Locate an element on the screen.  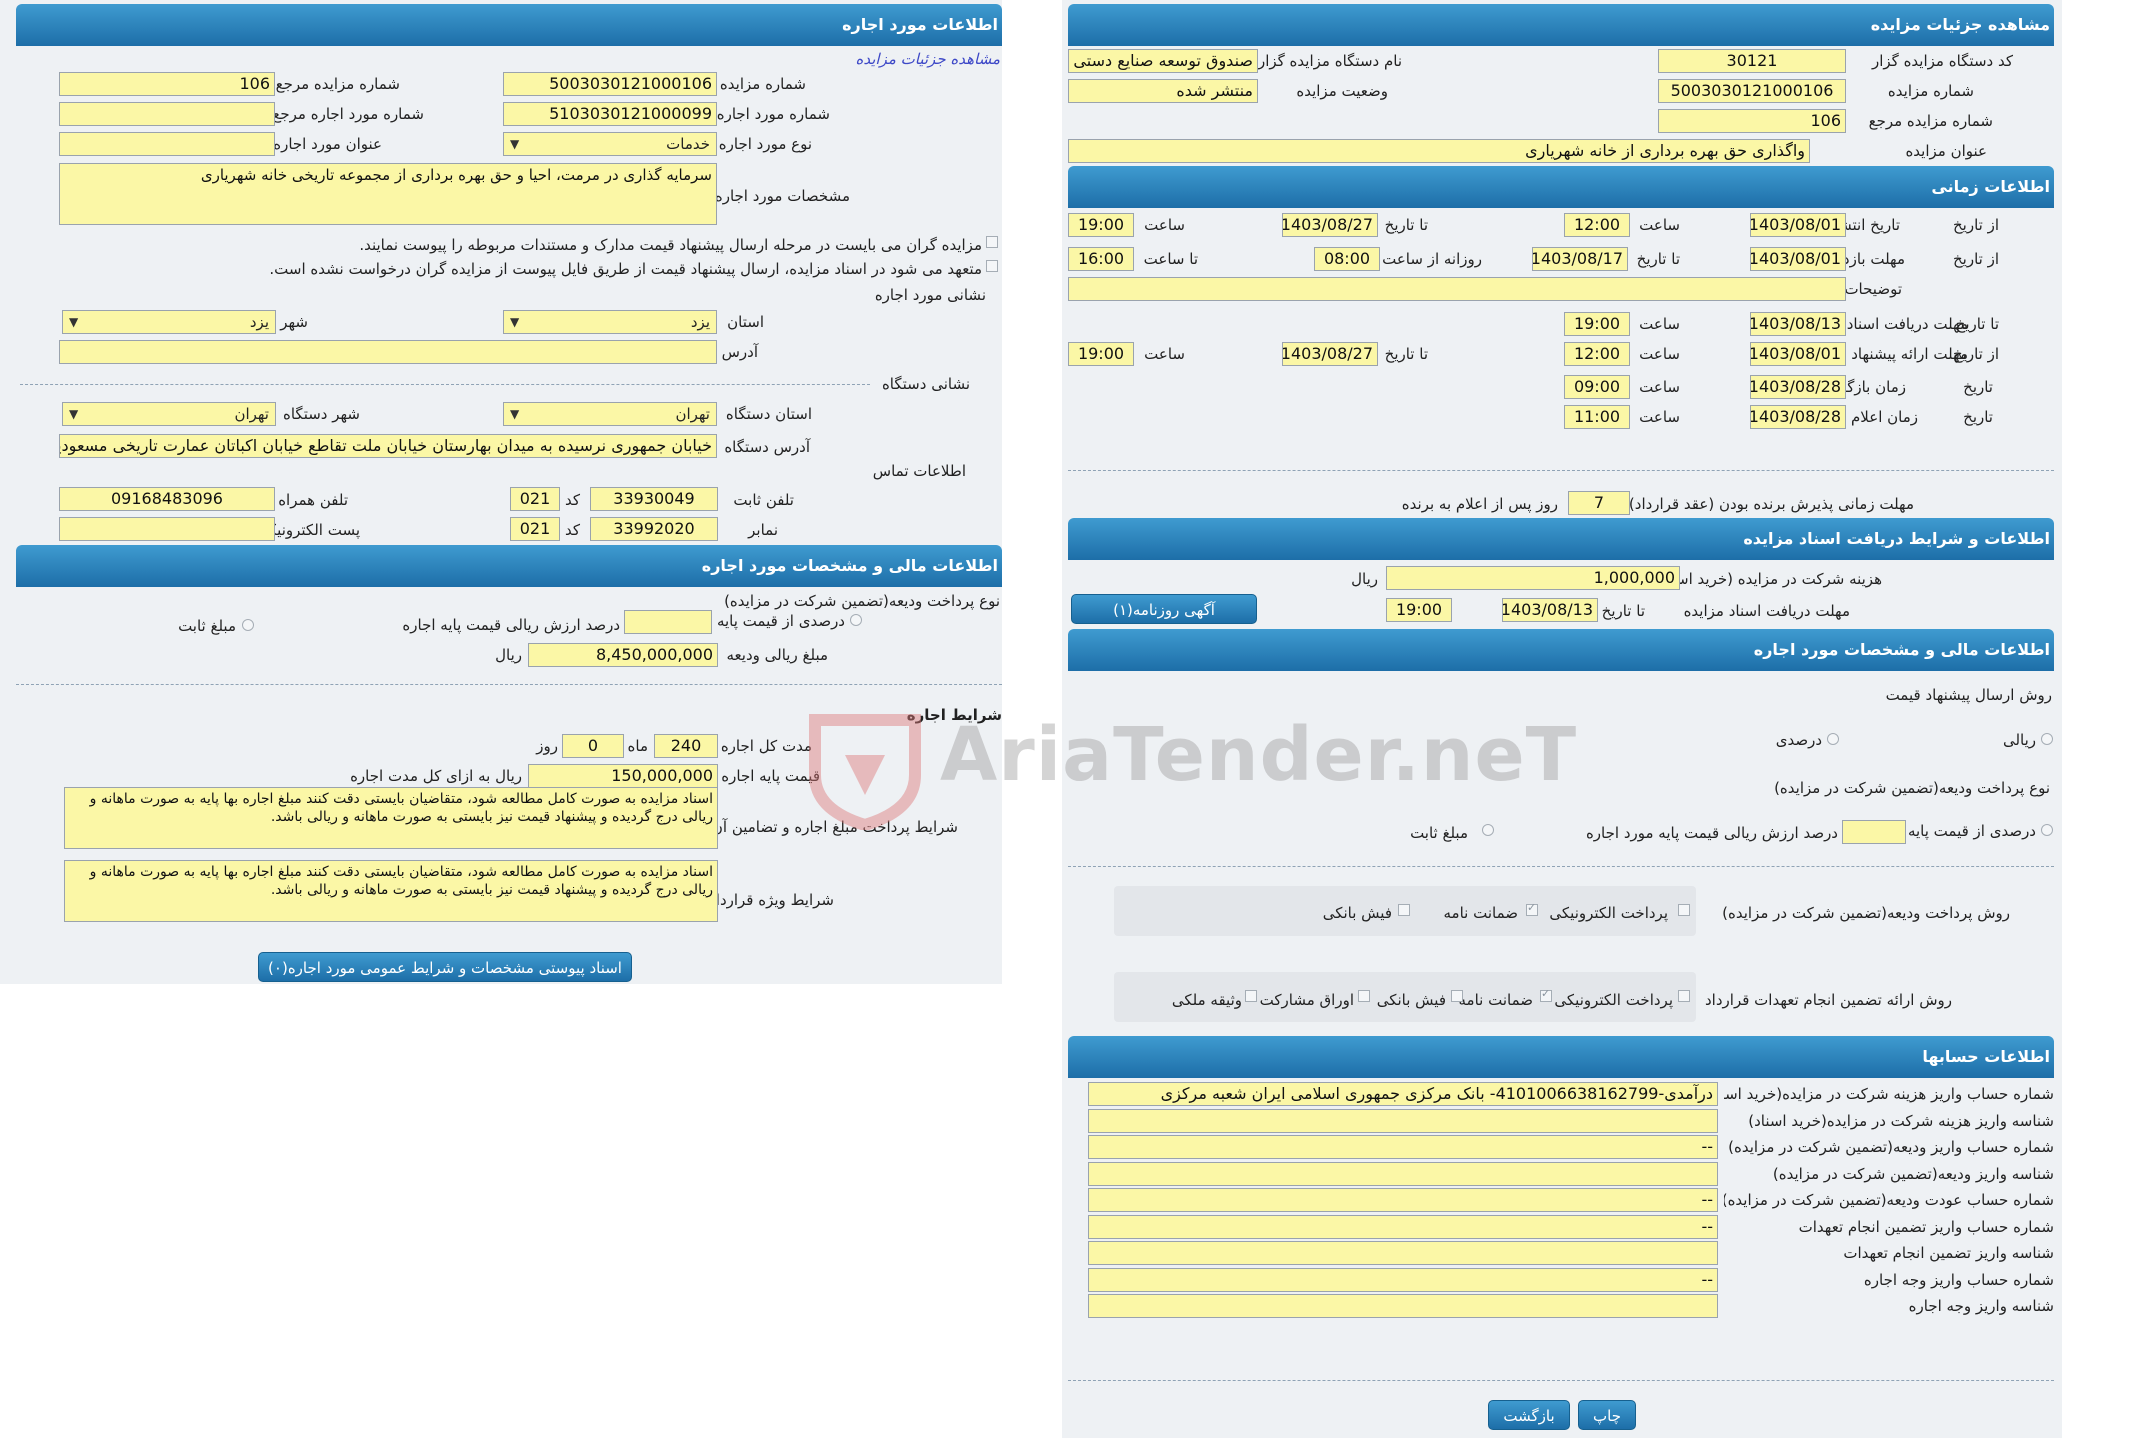
percent-radio is located at coordinates (1833, 739).